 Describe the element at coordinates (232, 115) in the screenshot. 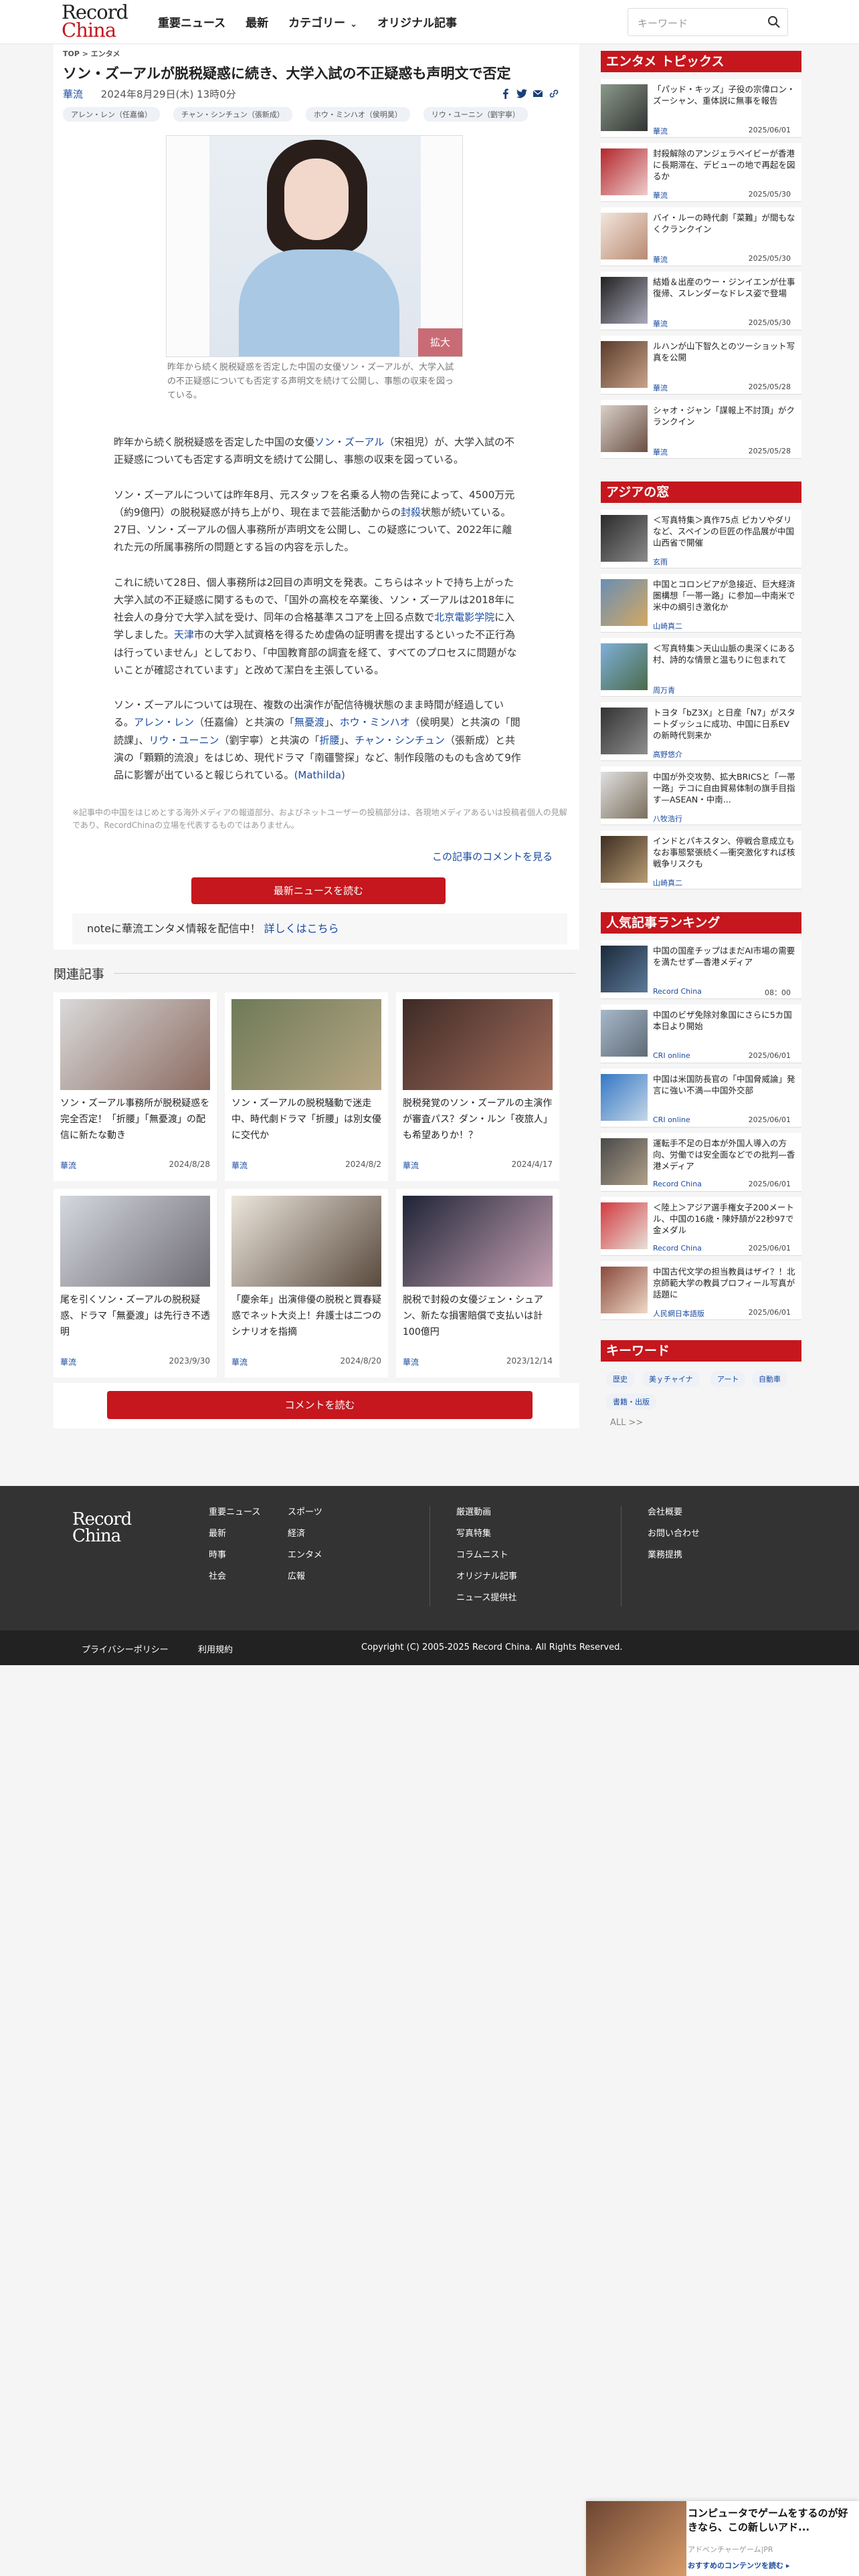

I see `tag-item: チャン・シンチュン（張新成）` at that location.